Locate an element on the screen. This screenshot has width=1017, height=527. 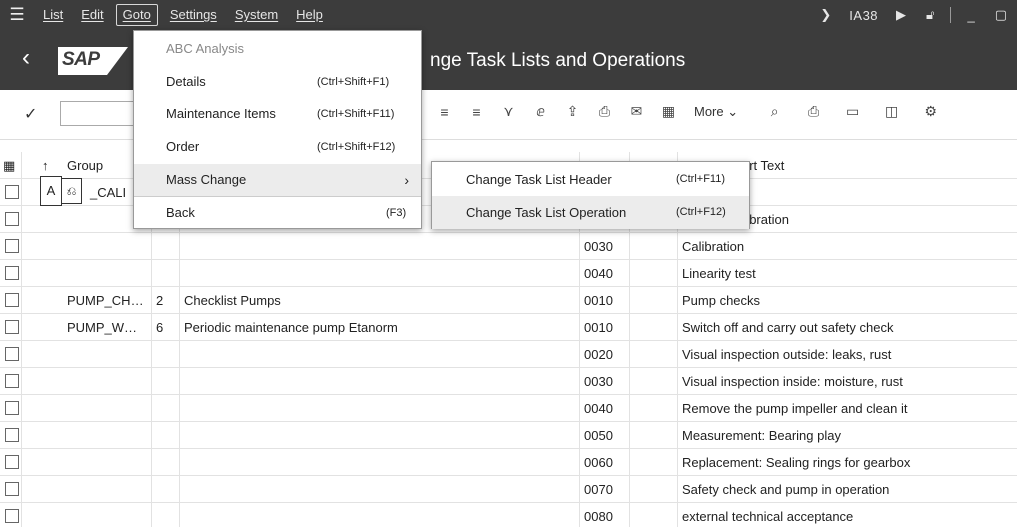
cell-short-text: Replacement: Sealing rings for gearbox is located at coordinates (796, 462).